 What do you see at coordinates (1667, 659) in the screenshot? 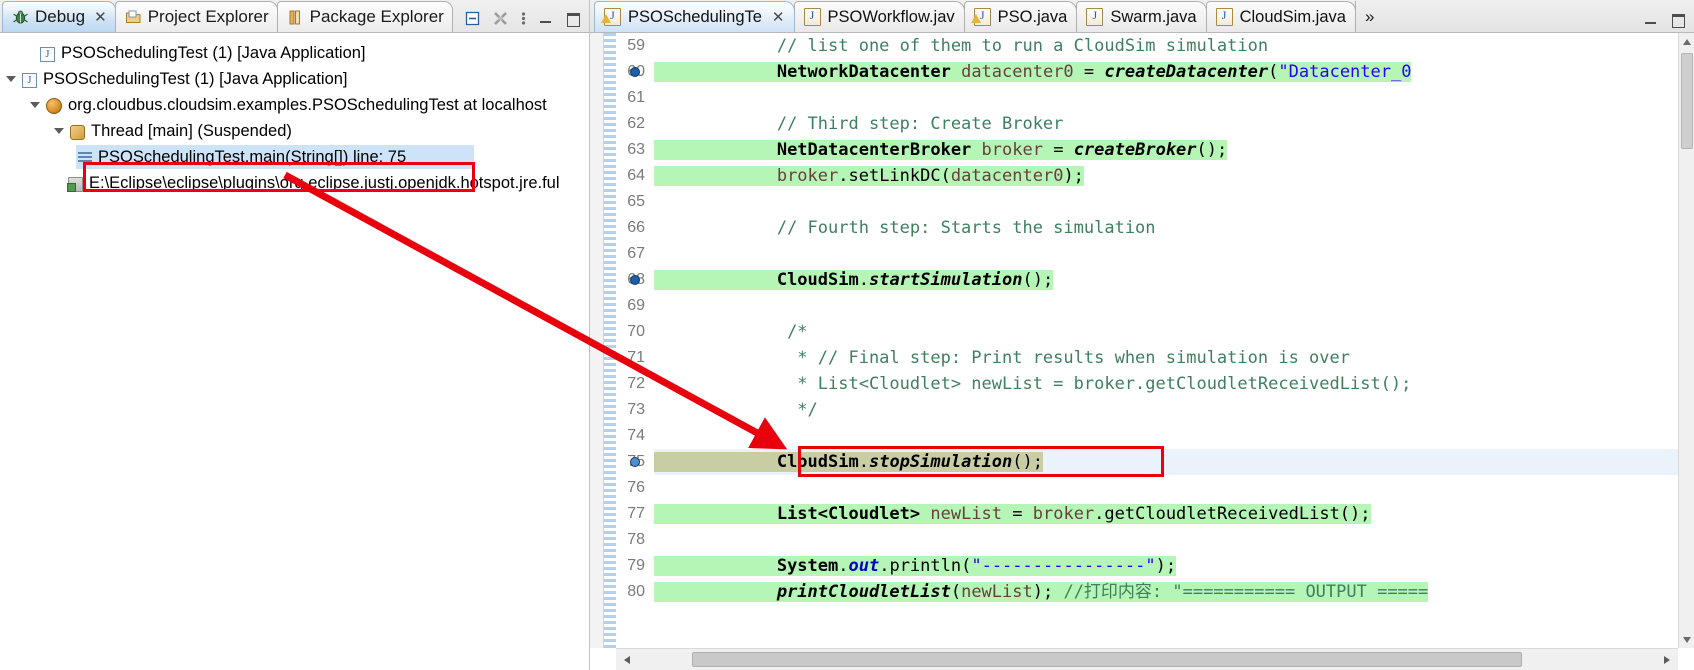
I see `scroll-right-icon` at bounding box center [1667, 659].